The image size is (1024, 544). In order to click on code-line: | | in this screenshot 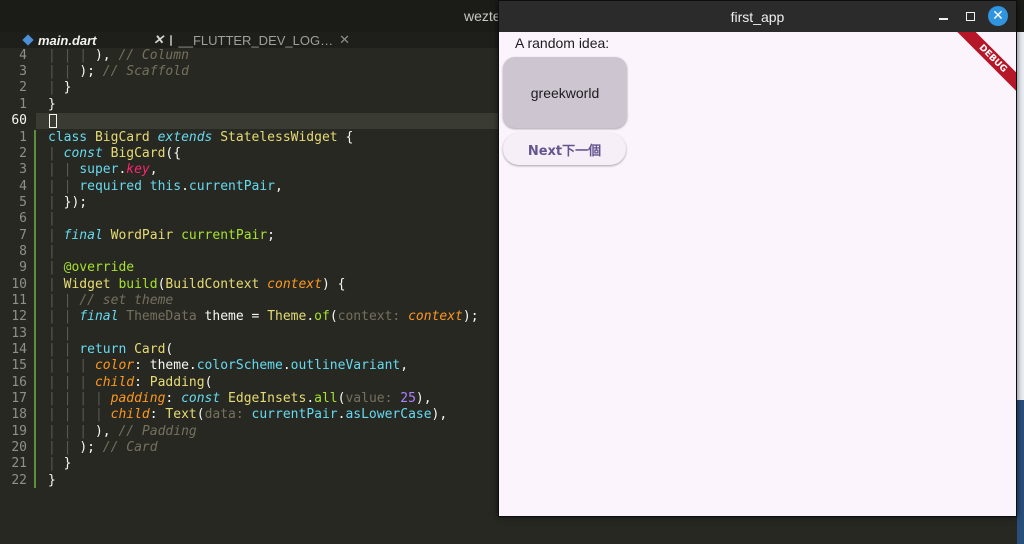, I will do `click(60, 333)`.